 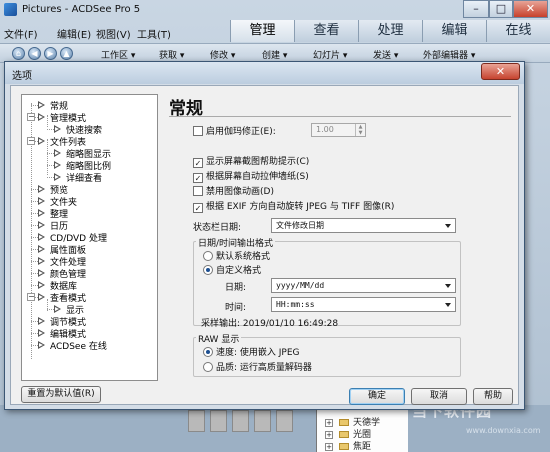 I want to click on gamma-spinner: 1.00 ▲ ▼, so click(x=338, y=130).